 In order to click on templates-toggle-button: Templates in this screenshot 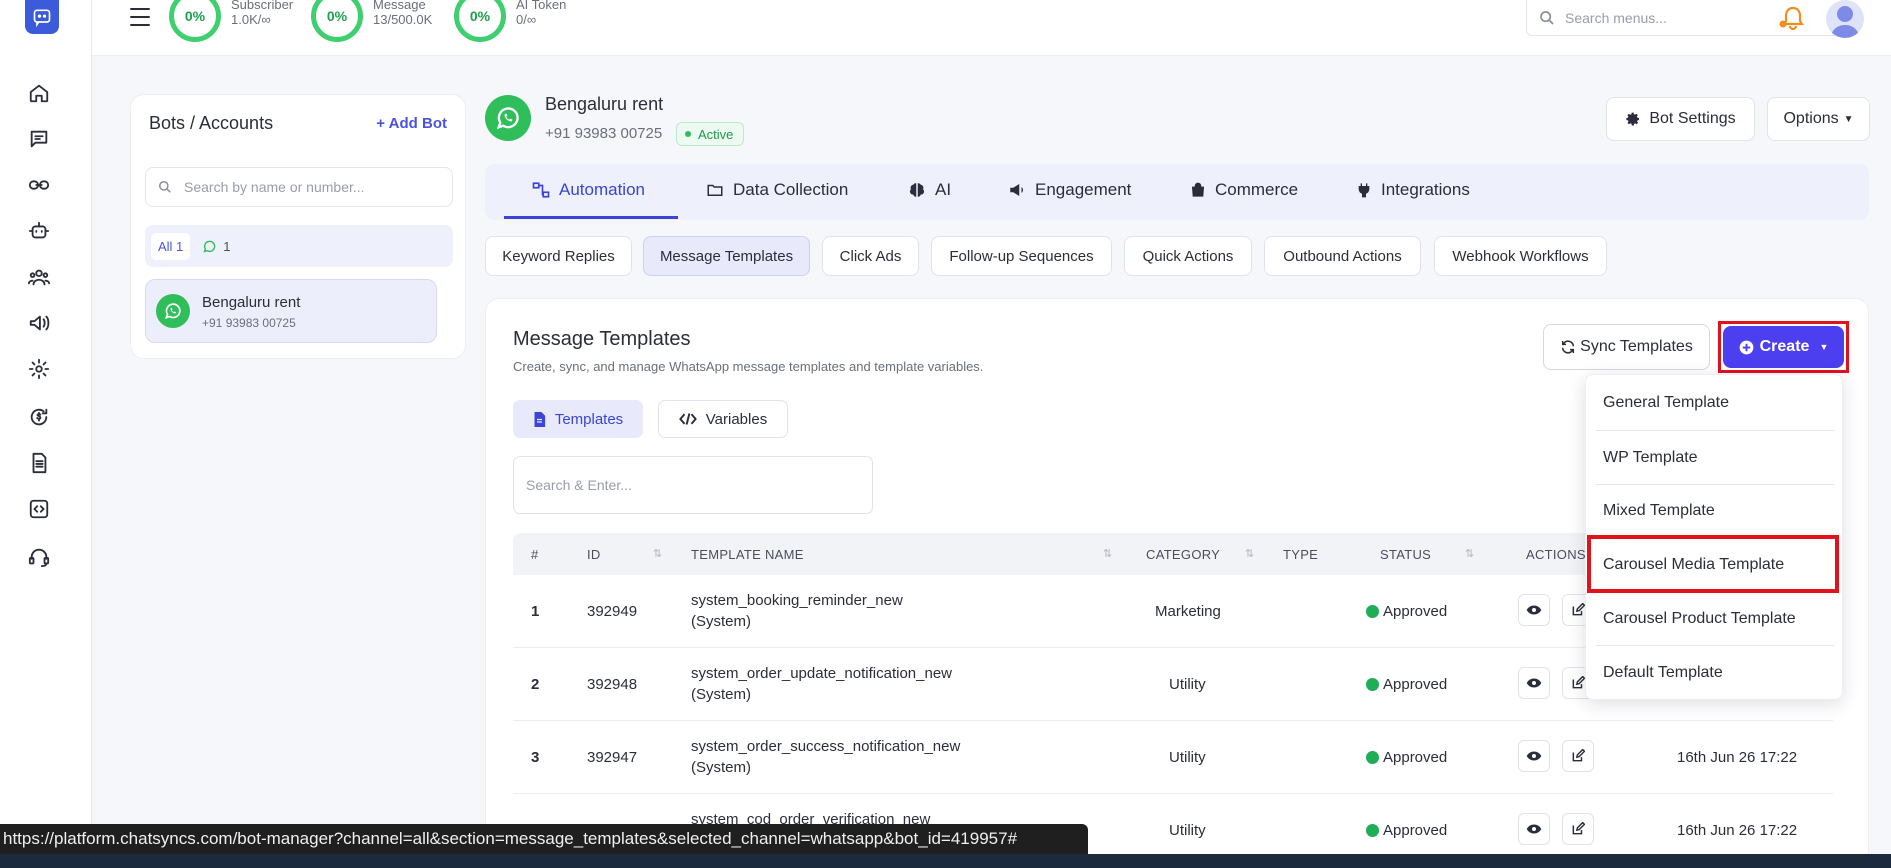, I will do `click(578, 419)`.